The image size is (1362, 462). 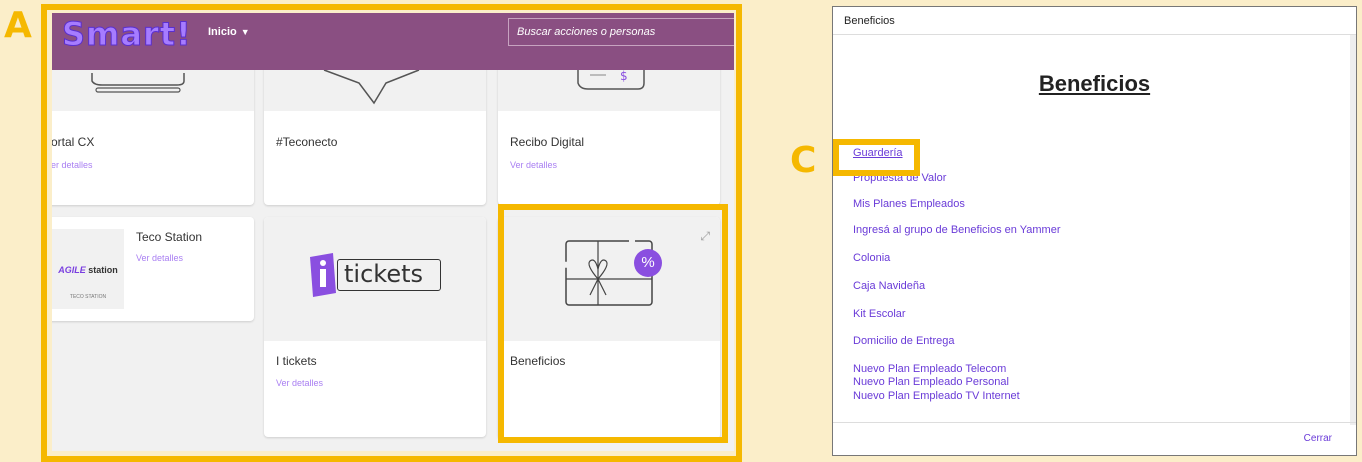 I want to click on link-colonia: Colonia, so click(x=871, y=258).